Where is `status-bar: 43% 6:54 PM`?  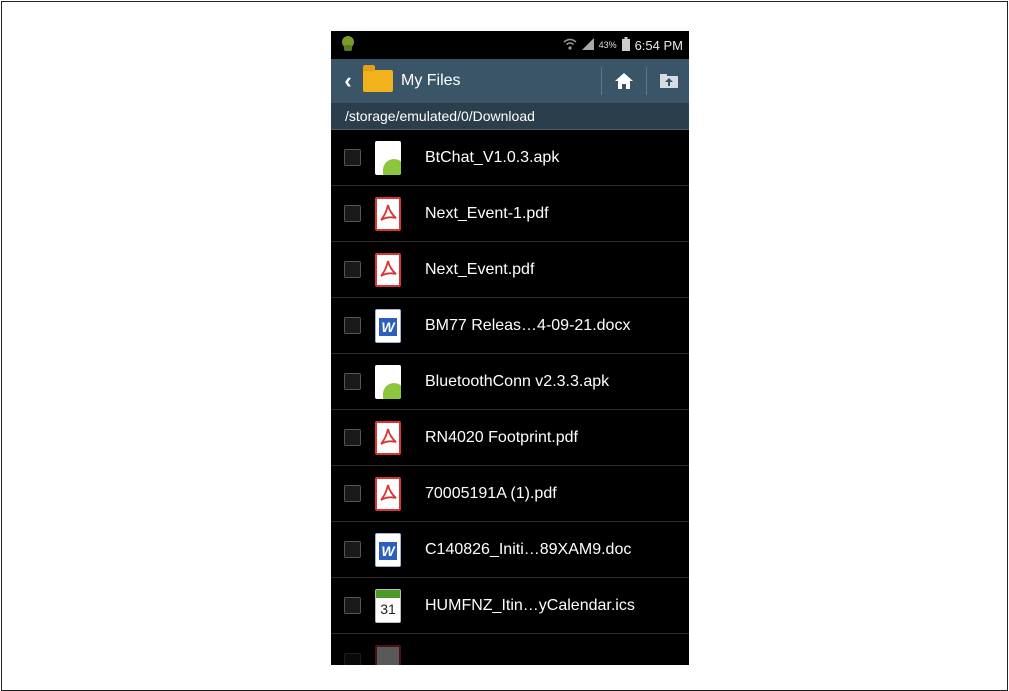 status-bar: 43% 6:54 PM is located at coordinates (510, 45).